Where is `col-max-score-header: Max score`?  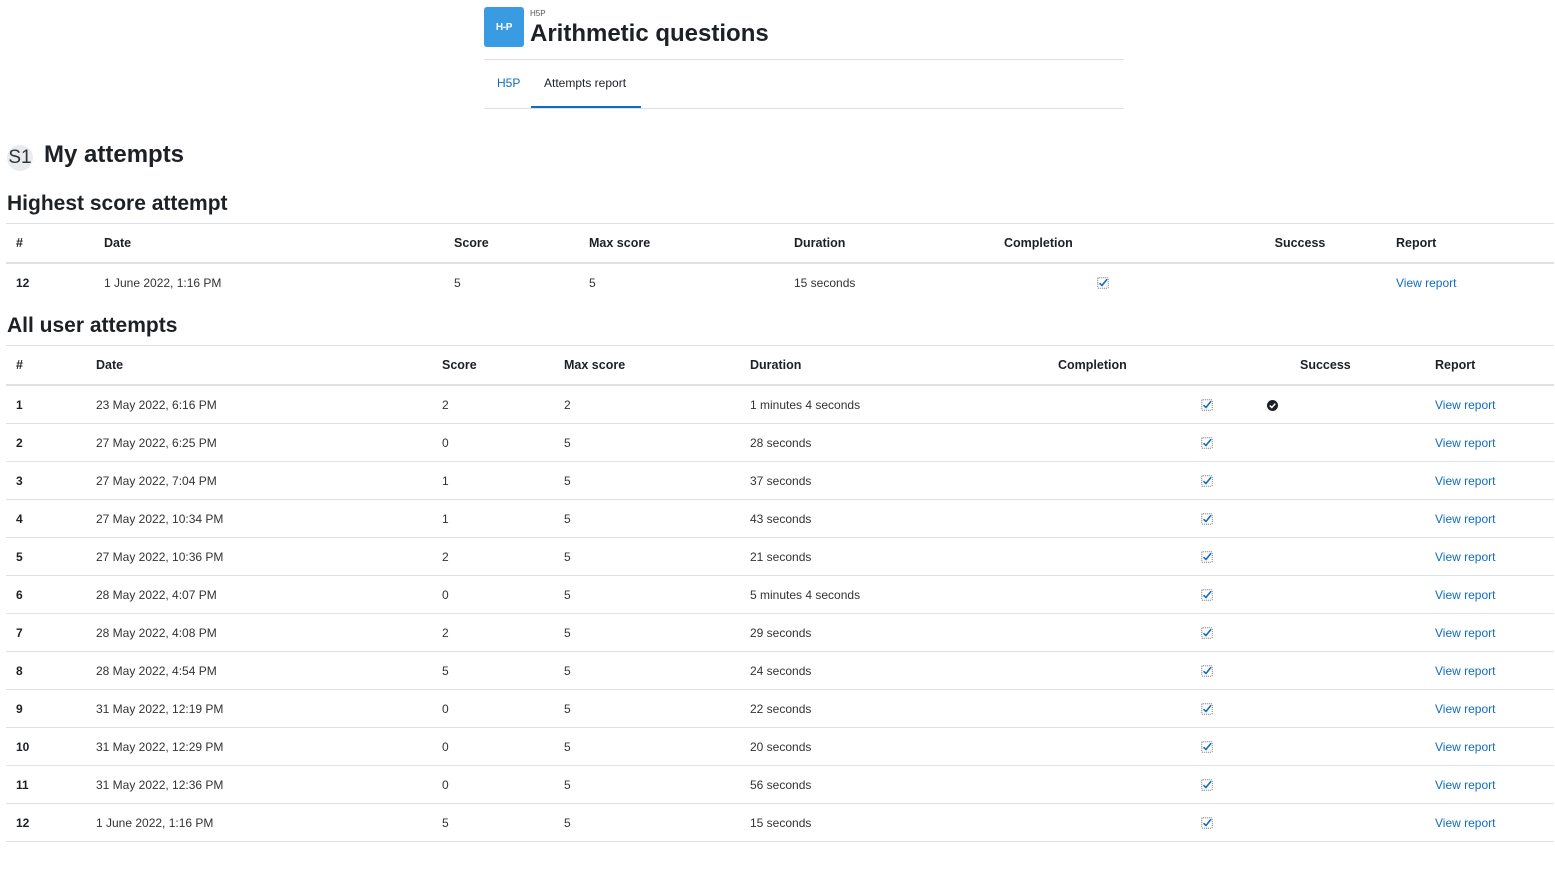
col-max-score-header: Max score is located at coordinates (657, 365).